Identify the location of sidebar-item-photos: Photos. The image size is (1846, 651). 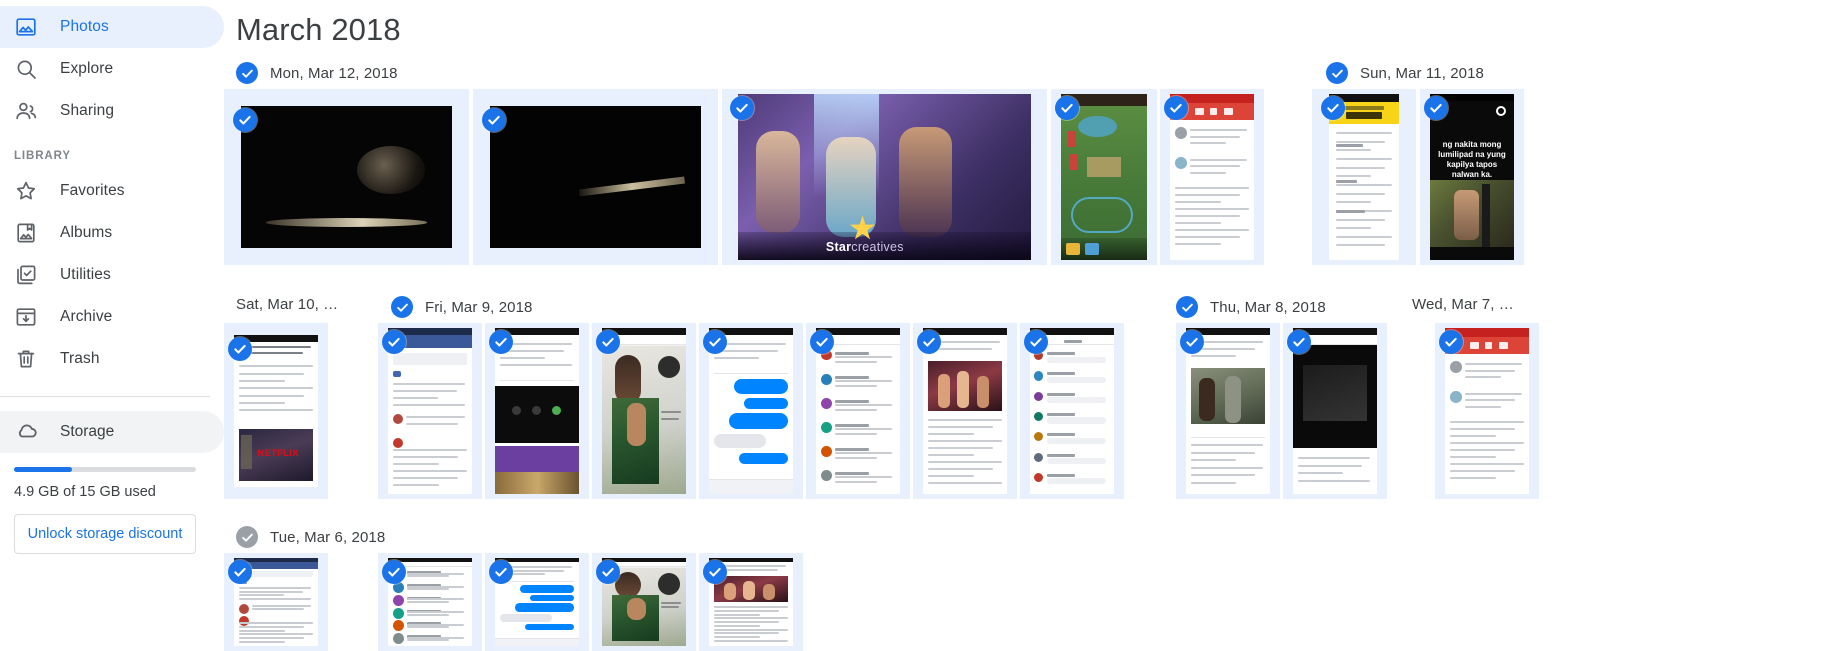
(112, 27).